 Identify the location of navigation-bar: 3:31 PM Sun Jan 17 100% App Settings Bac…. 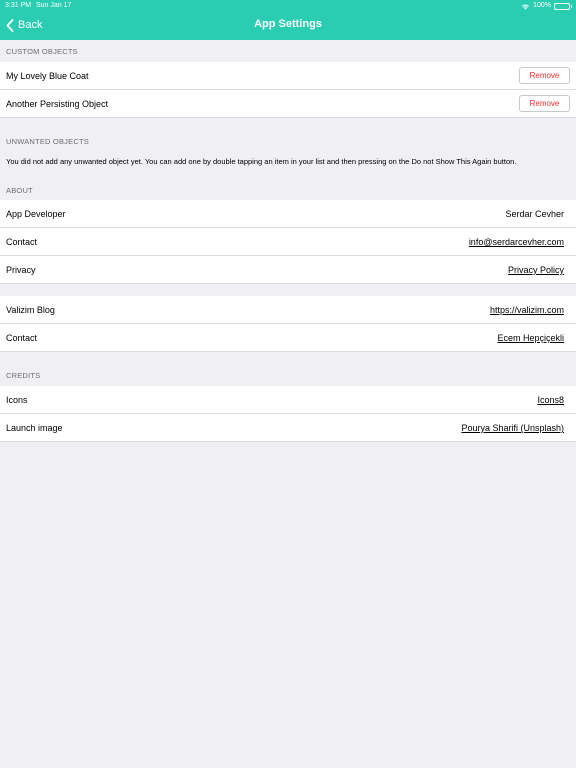
(288, 20).